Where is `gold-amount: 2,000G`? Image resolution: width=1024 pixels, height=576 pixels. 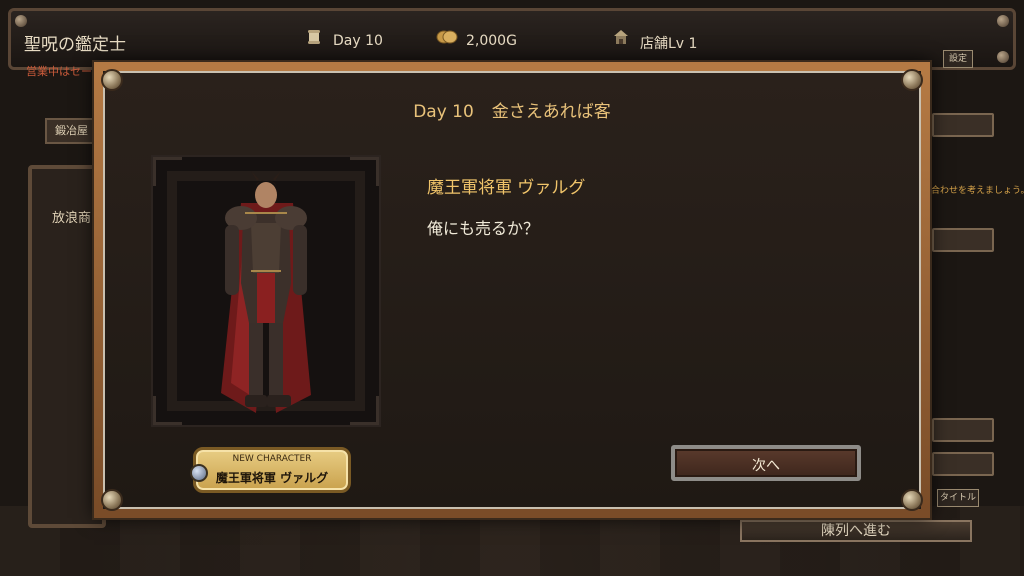 gold-amount: 2,000G is located at coordinates (491, 41).